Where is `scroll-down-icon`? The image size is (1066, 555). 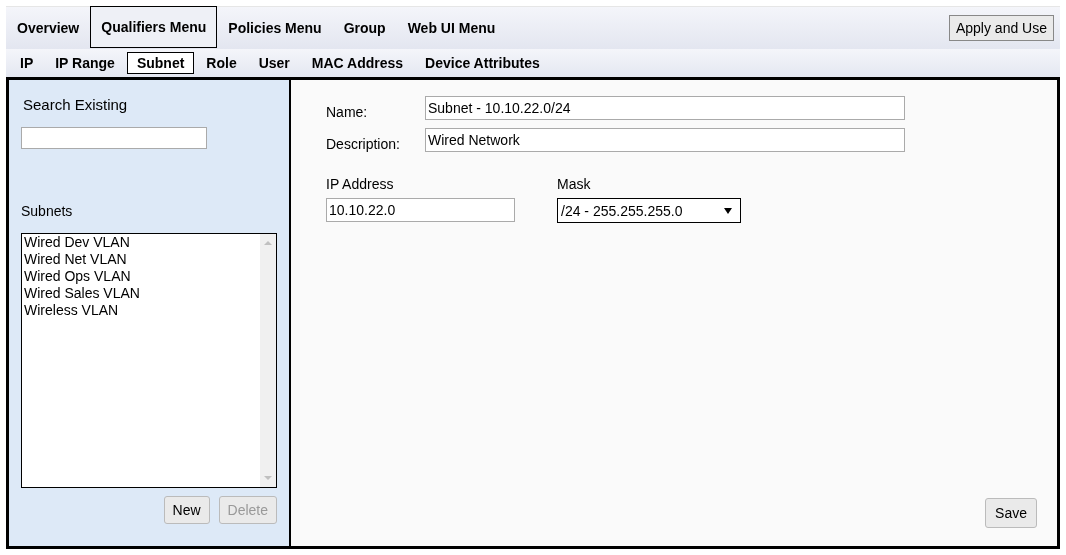
scroll-down-icon is located at coordinates (268, 478).